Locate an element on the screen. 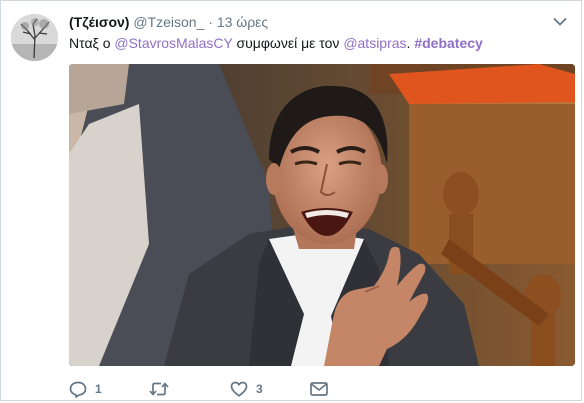 The height and width of the screenshot is (403, 584). tweet-header: (Τζέισον) @Tzeison_ · 13 ώρες is located at coordinates (305, 22).